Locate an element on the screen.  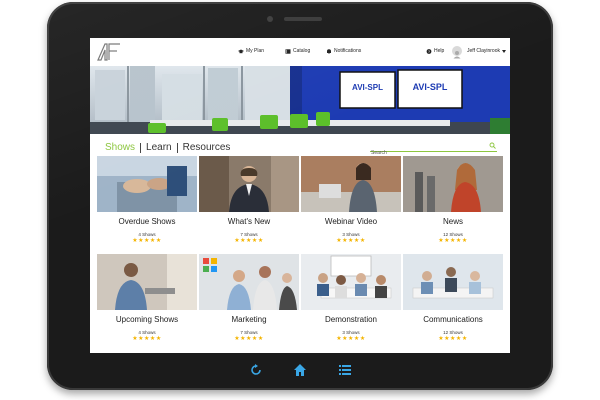
user-menu: Jeff Clayinrook is located at coordinates (486, 51).